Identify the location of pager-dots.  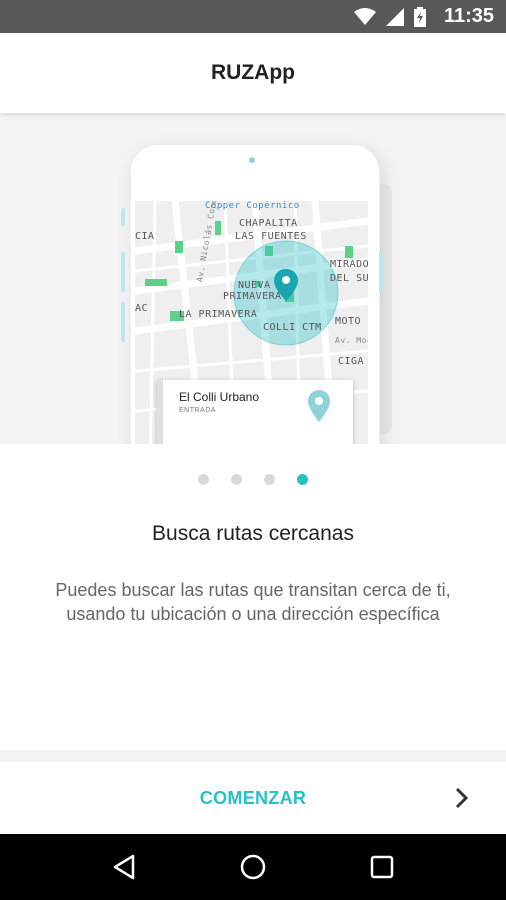
(253, 479).